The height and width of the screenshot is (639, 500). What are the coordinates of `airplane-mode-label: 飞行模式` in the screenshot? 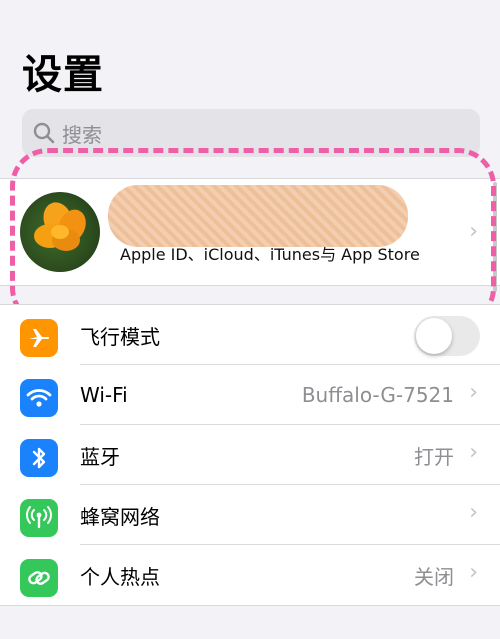 It's located at (120, 336).